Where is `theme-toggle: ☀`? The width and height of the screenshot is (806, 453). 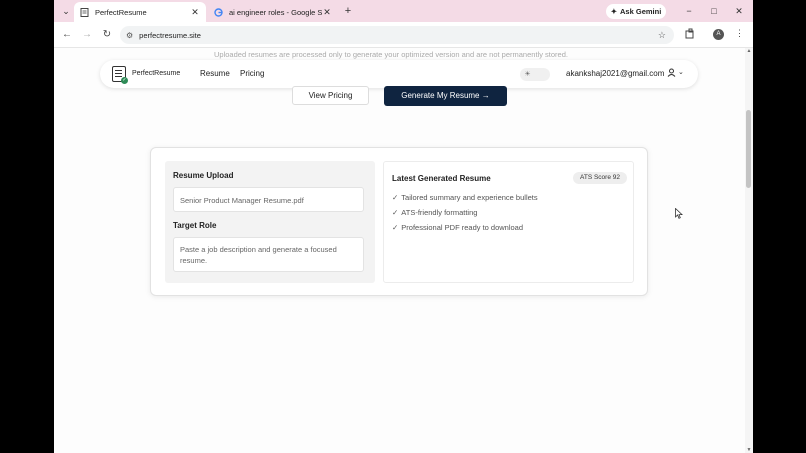 theme-toggle: ☀ is located at coordinates (535, 74).